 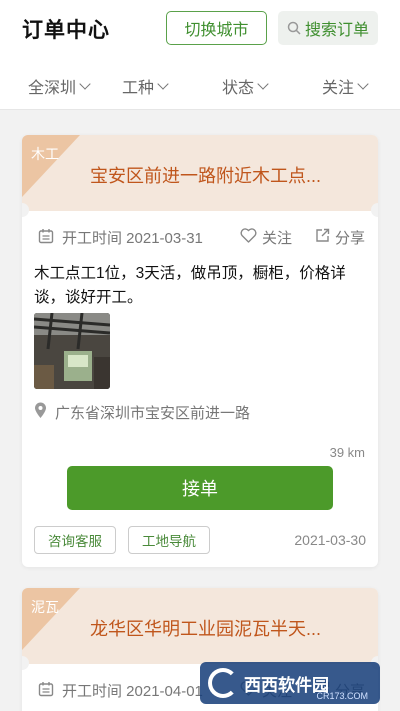 What do you see at coordinates (216, 28) in the screenshot?
I see `switch-city-button: 切换城市` at bounding box center [216, 28].